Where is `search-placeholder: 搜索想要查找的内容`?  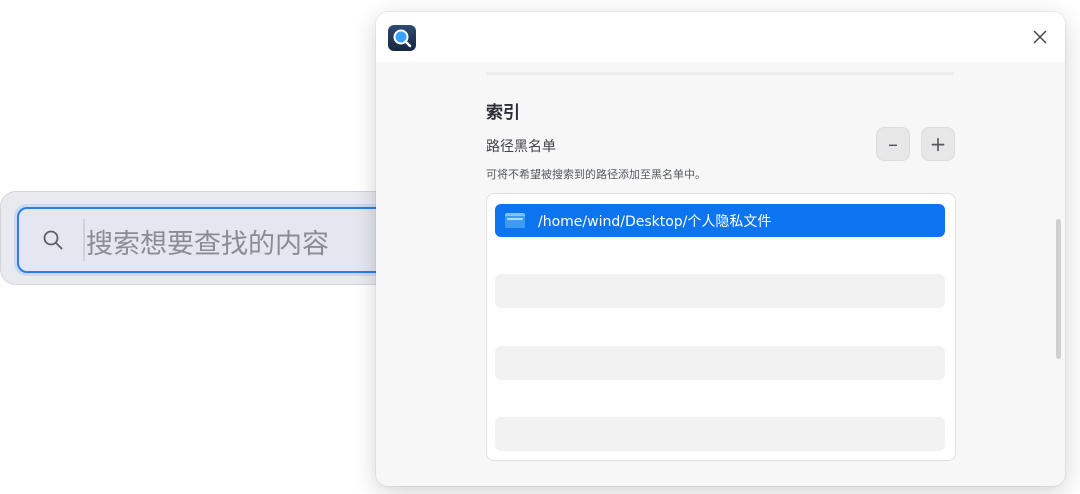 search-placeholder: 搜索想要查找的内容 is located at coordinates (207, 244).